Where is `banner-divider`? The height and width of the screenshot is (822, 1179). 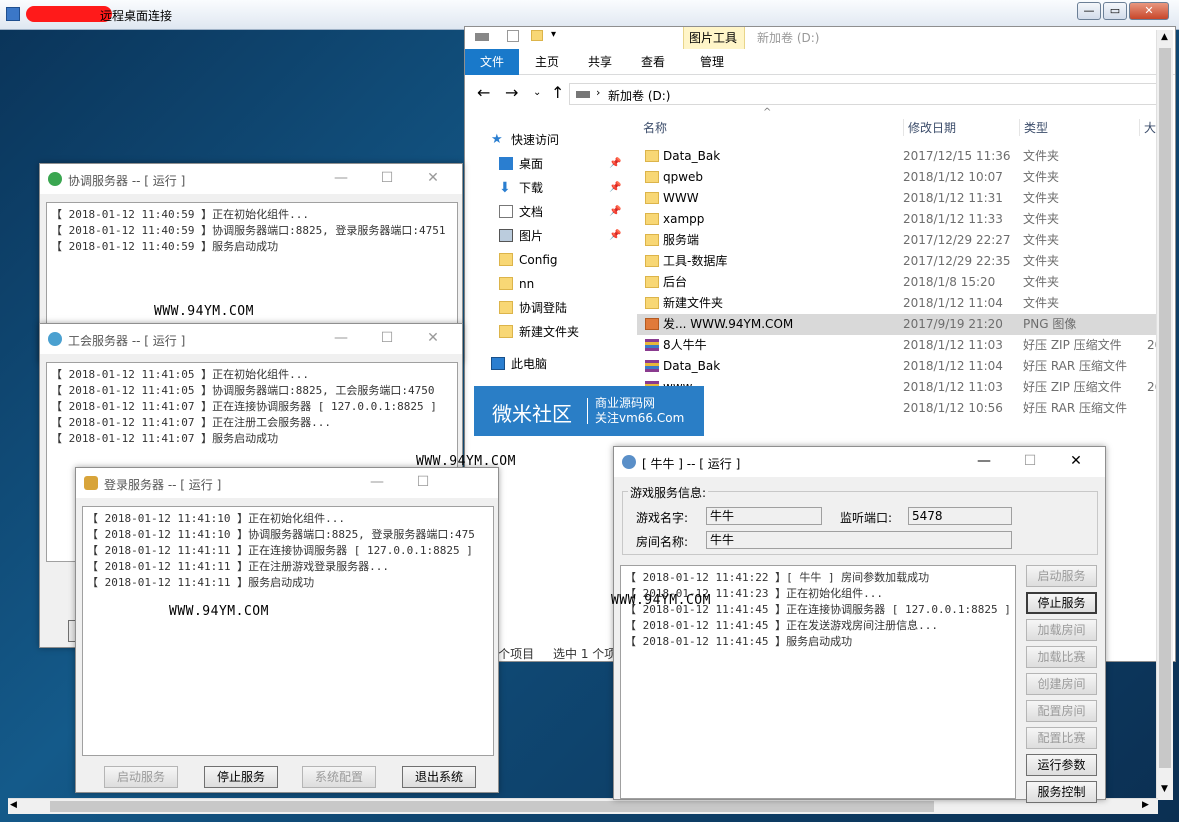
banner-divider is located at coordinates (587, 411).